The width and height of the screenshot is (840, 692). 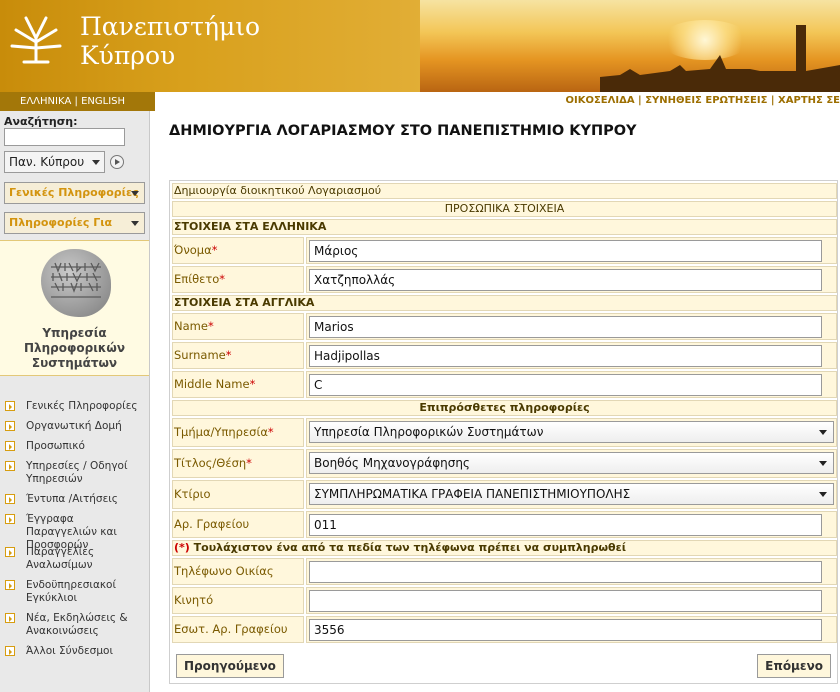 I want to click on sidebar-item-label: Ενδοϋπηρεσιακοί Εγκύκλιοι, so click(x=71, y=591).